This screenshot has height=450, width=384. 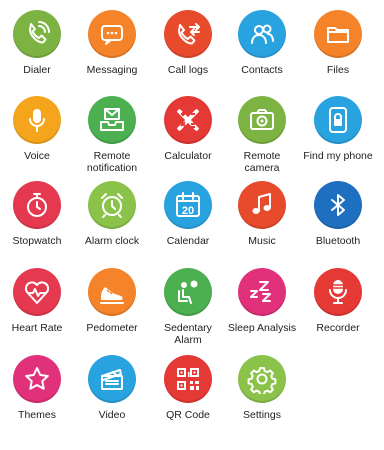 I want to click on phone-icon, so click(x=37, y=34).